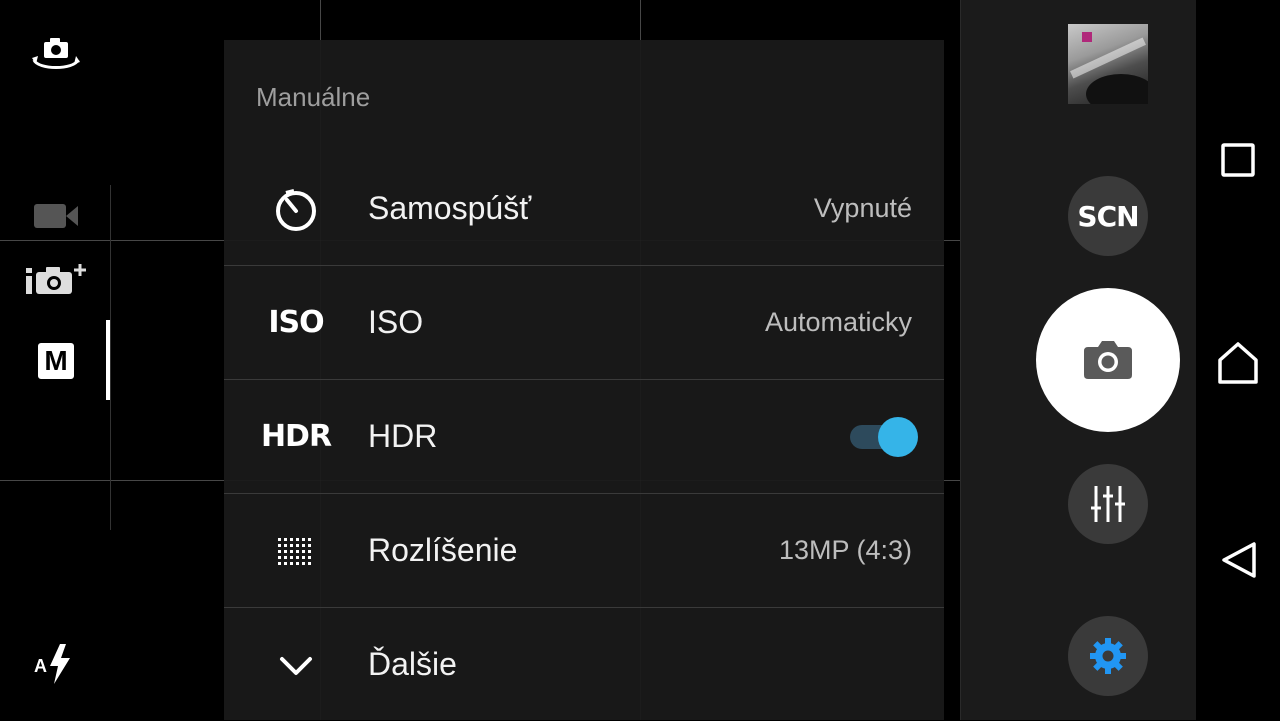 This screenshot has width=1280, height=721. I want to click on mode-selection-indicator, so click(108, 360).